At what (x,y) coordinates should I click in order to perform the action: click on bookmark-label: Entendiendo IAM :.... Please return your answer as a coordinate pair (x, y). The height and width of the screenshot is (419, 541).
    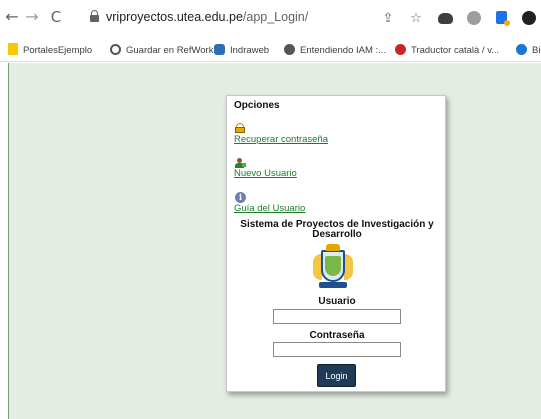
    Looking at the image, I should click on (343, 50).